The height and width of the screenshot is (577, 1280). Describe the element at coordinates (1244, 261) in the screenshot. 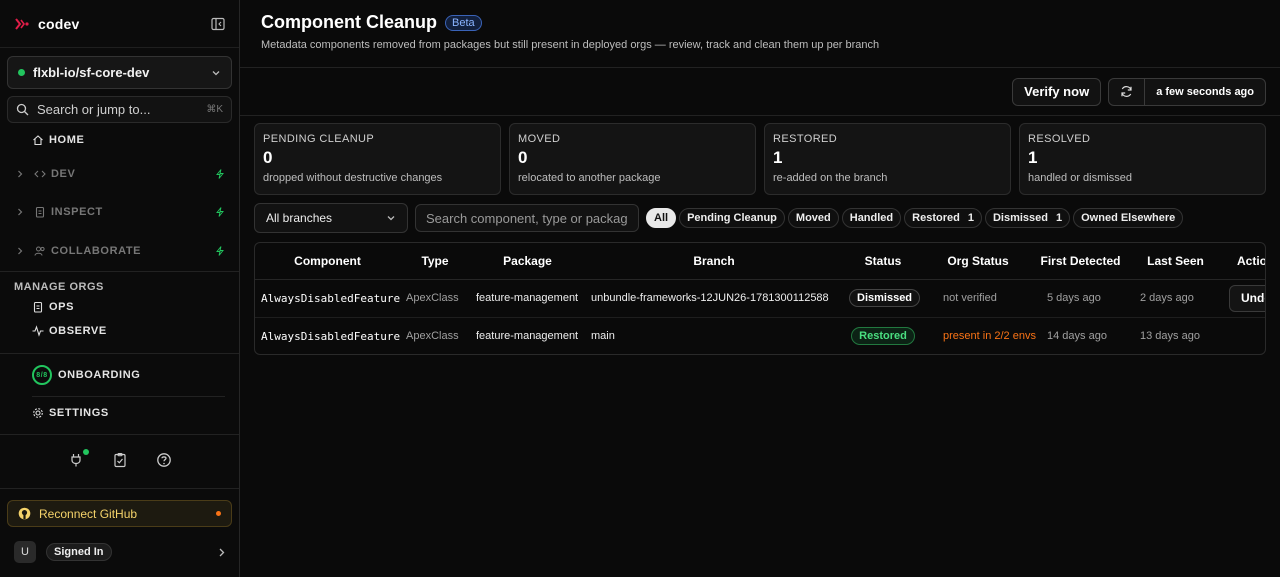

I see `column-header: Actions` at that location.